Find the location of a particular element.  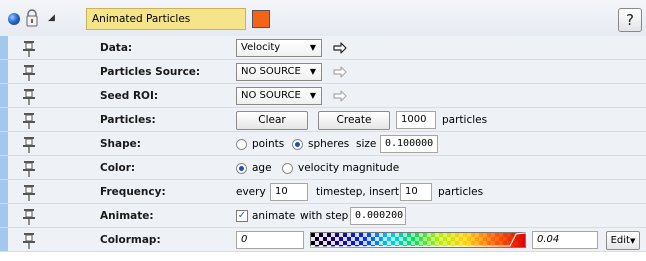

particle-count-input: 1000 is located at coordinates (416, 120).